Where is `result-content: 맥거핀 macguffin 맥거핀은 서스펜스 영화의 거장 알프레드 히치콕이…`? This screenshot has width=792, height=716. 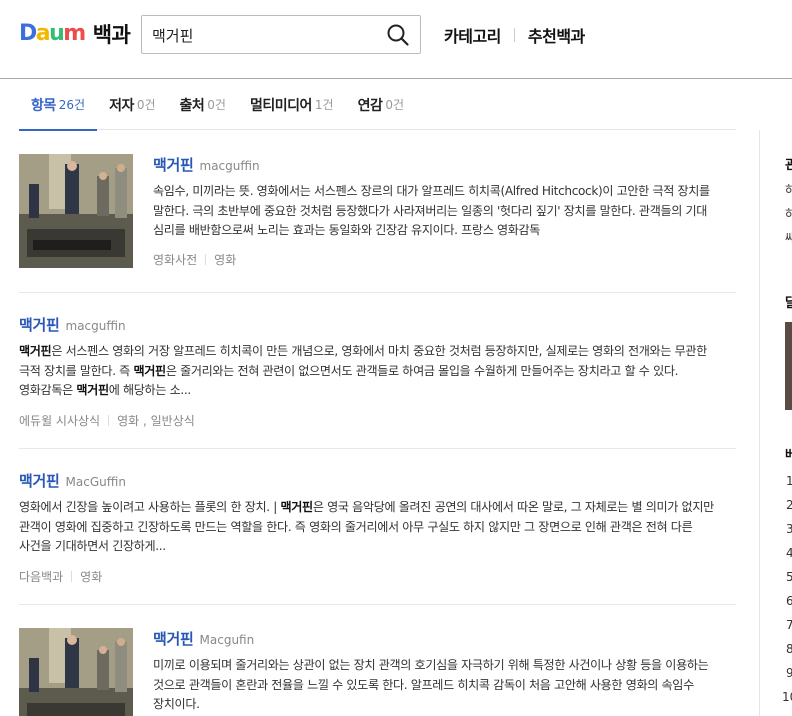 result-content: 맥거핀 macguffin 맥거핀은 서스펜스 영화의 거장 알프레드 히치콕이… is located at coordinates (369, 371).